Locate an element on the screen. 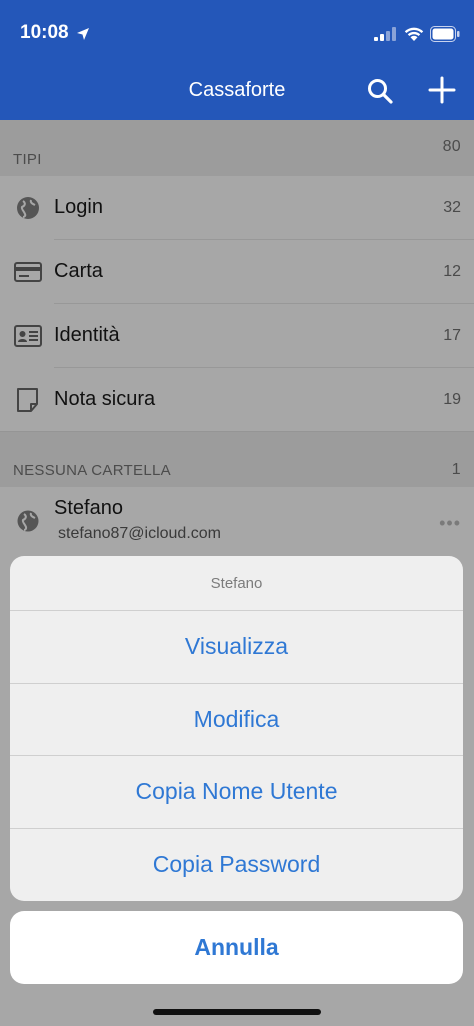 Image resolution: width=474 pixels, height=1026 pixels. add-icon is located at coordinates (442, 90).